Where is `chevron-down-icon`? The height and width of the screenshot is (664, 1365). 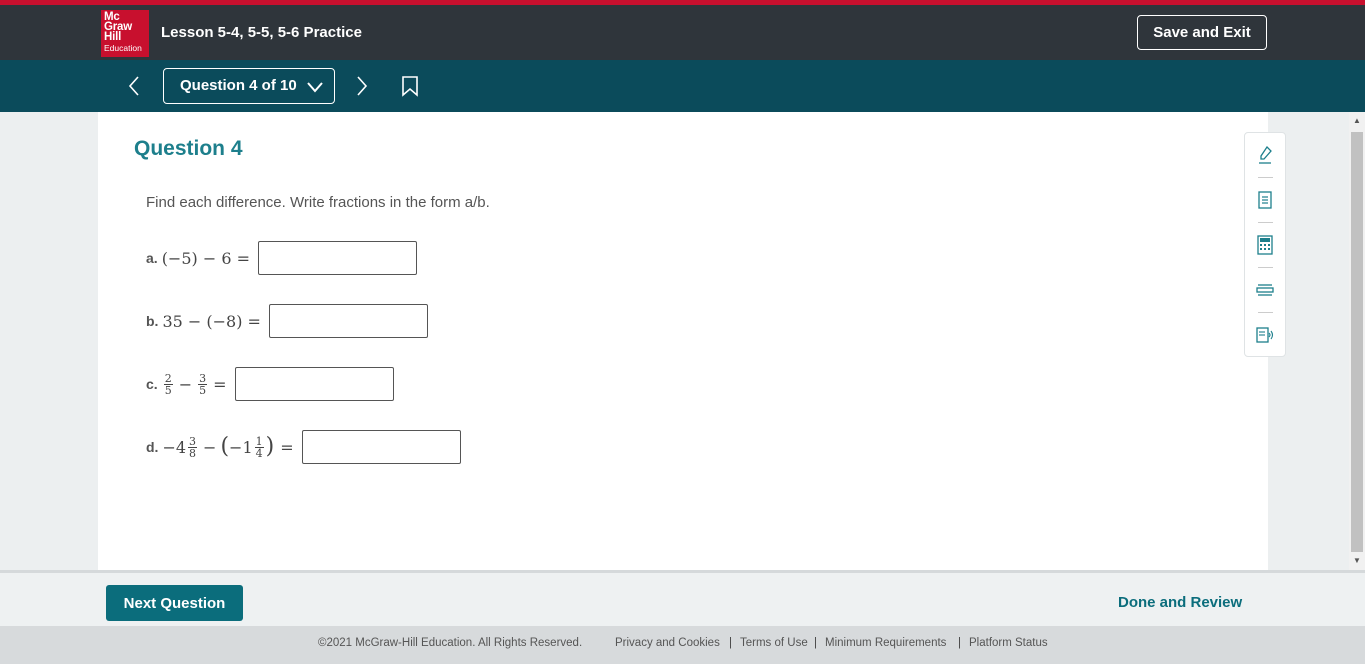
chevron-down-icon is located at coordinates (315, 87).